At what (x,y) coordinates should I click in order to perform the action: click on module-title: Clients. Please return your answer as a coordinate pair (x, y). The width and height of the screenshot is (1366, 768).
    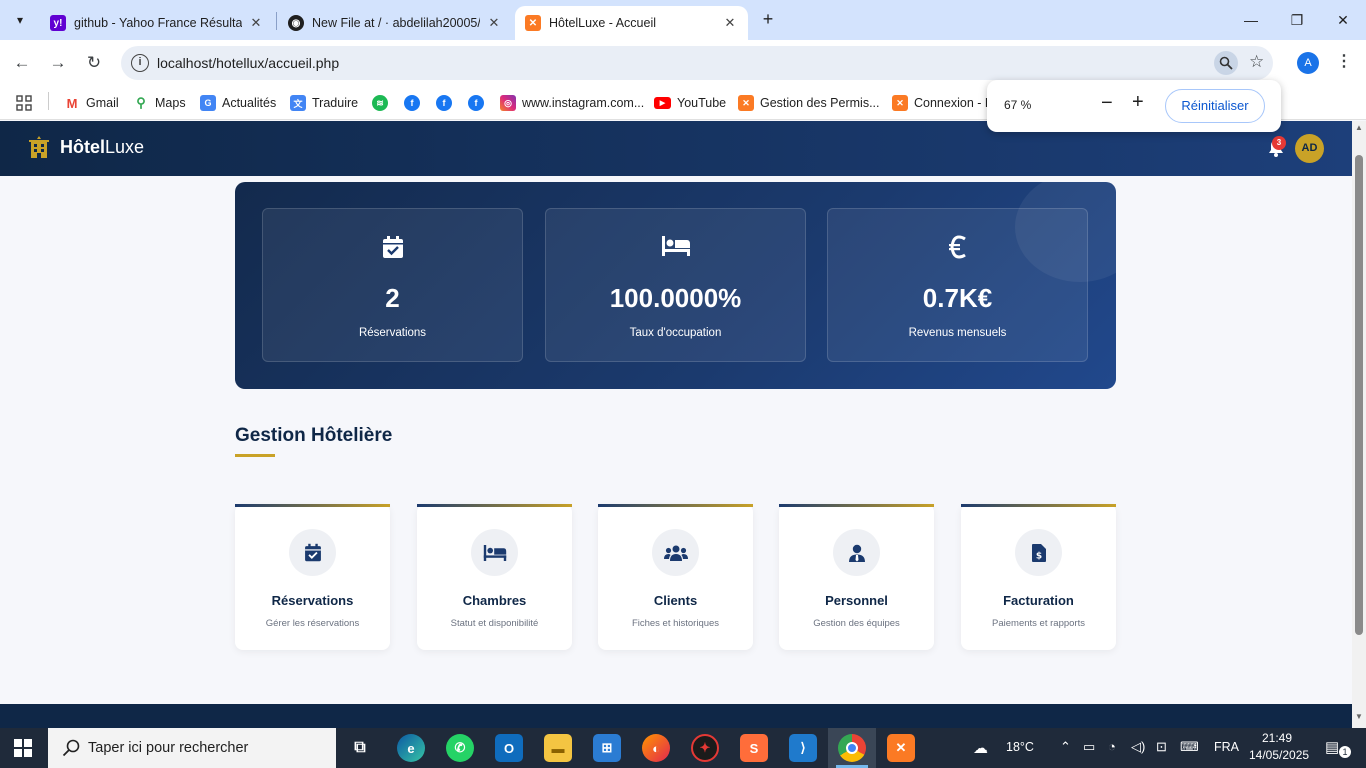
    Looking at the image, I should click on (675, 600).